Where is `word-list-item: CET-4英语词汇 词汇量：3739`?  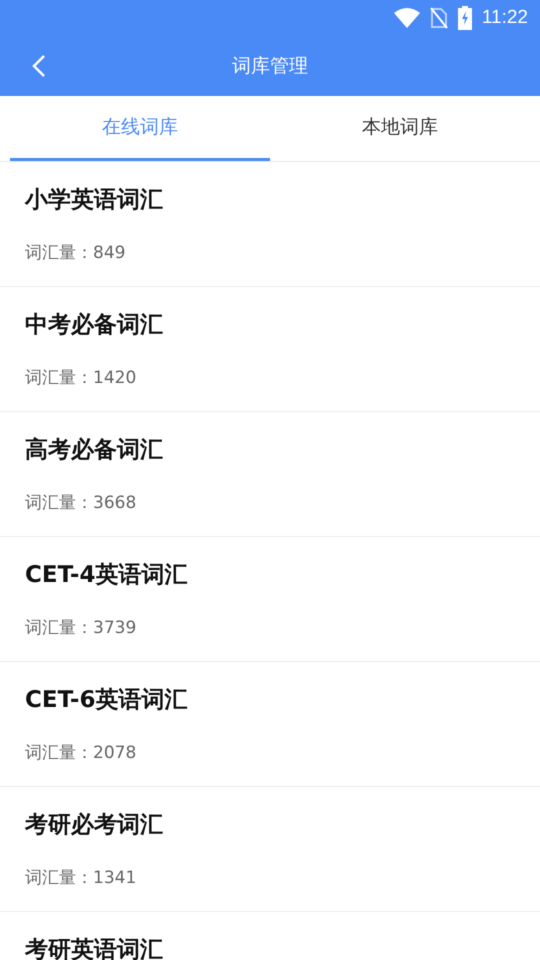
word-list-item: CET-4英语词汇 词汇量：3739 is located at coordinates (270, 599).